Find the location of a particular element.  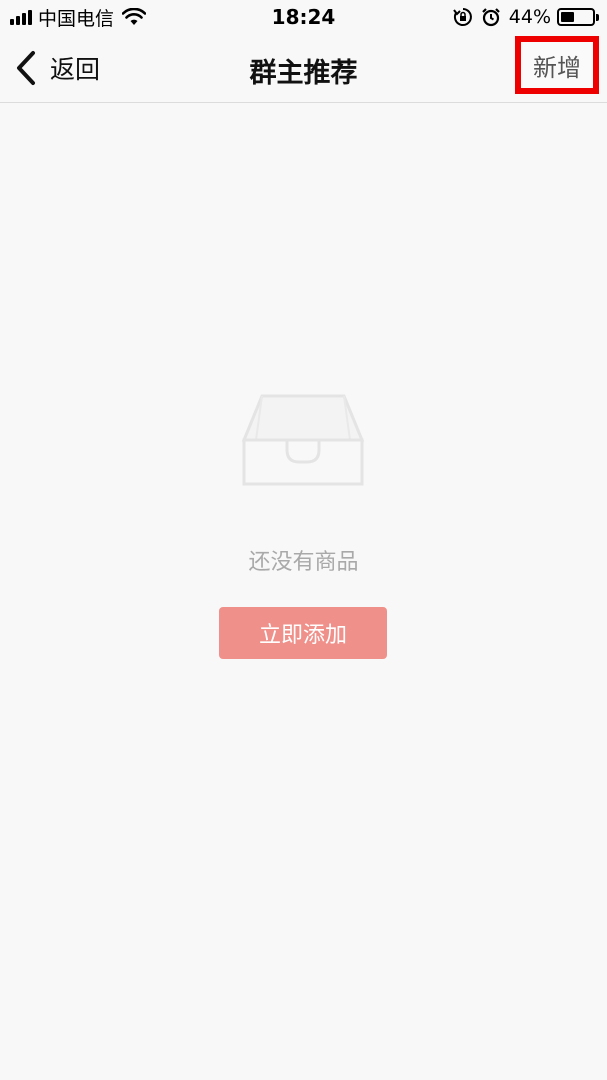

navigation-bar: 返回 群主推荐 新增 is located at coordinates (303, 68).